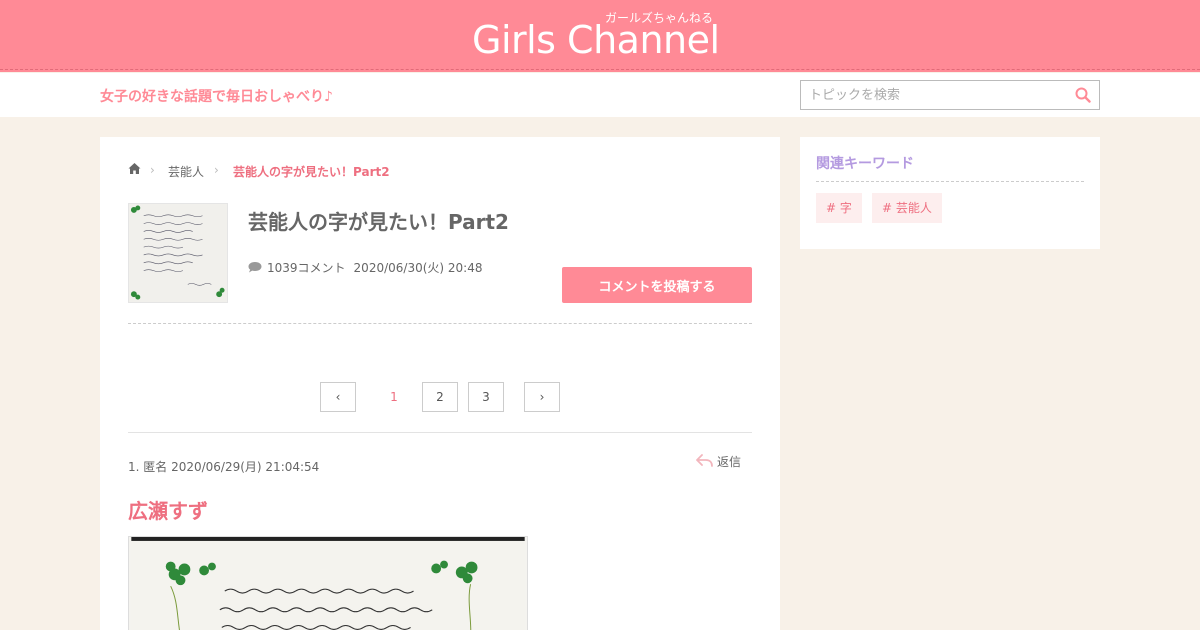 The height and width of the screenshot is (630, 1200). Describe the element at coordinates (659, 18) in the screenshot. I see `logo-subtitle: ガールズちゃんねる` at that location.